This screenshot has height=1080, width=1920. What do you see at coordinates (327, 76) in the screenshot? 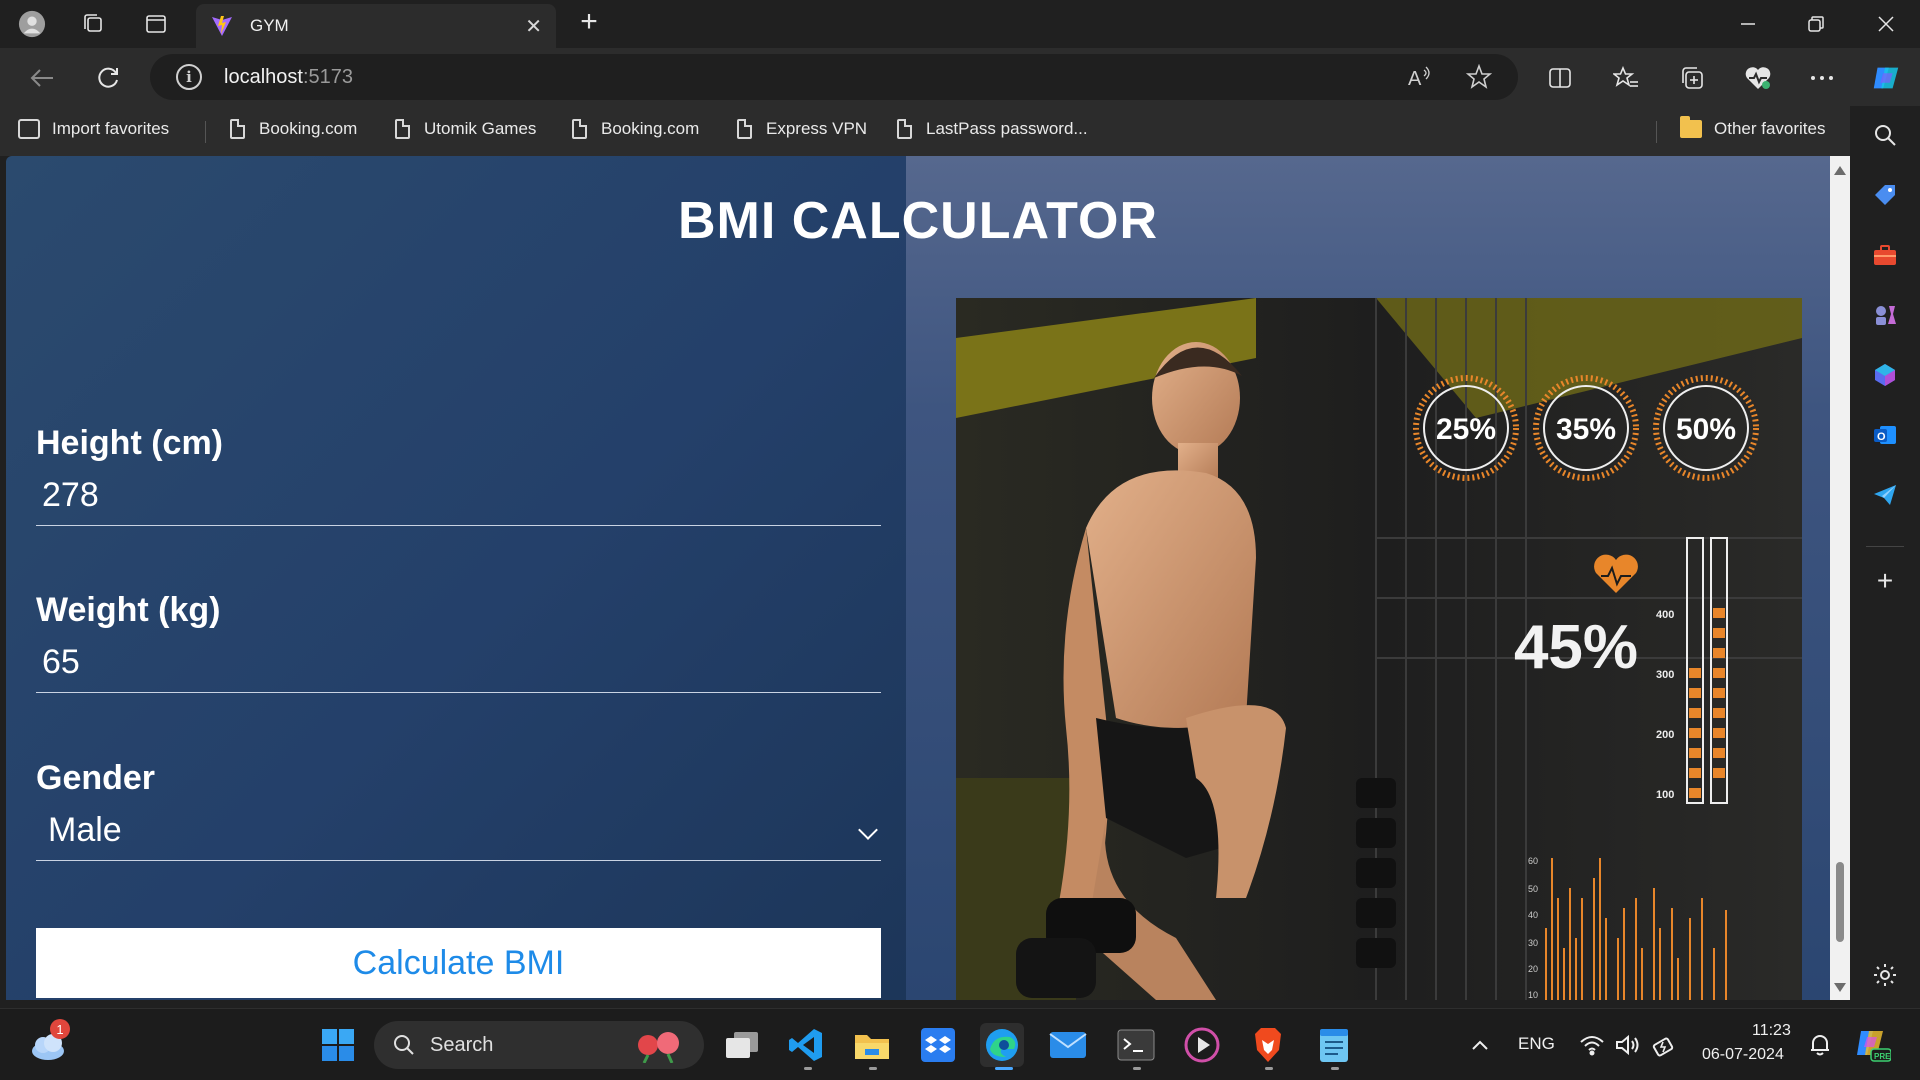
I see `url-port: :5173` at bounding box center [327, 76].